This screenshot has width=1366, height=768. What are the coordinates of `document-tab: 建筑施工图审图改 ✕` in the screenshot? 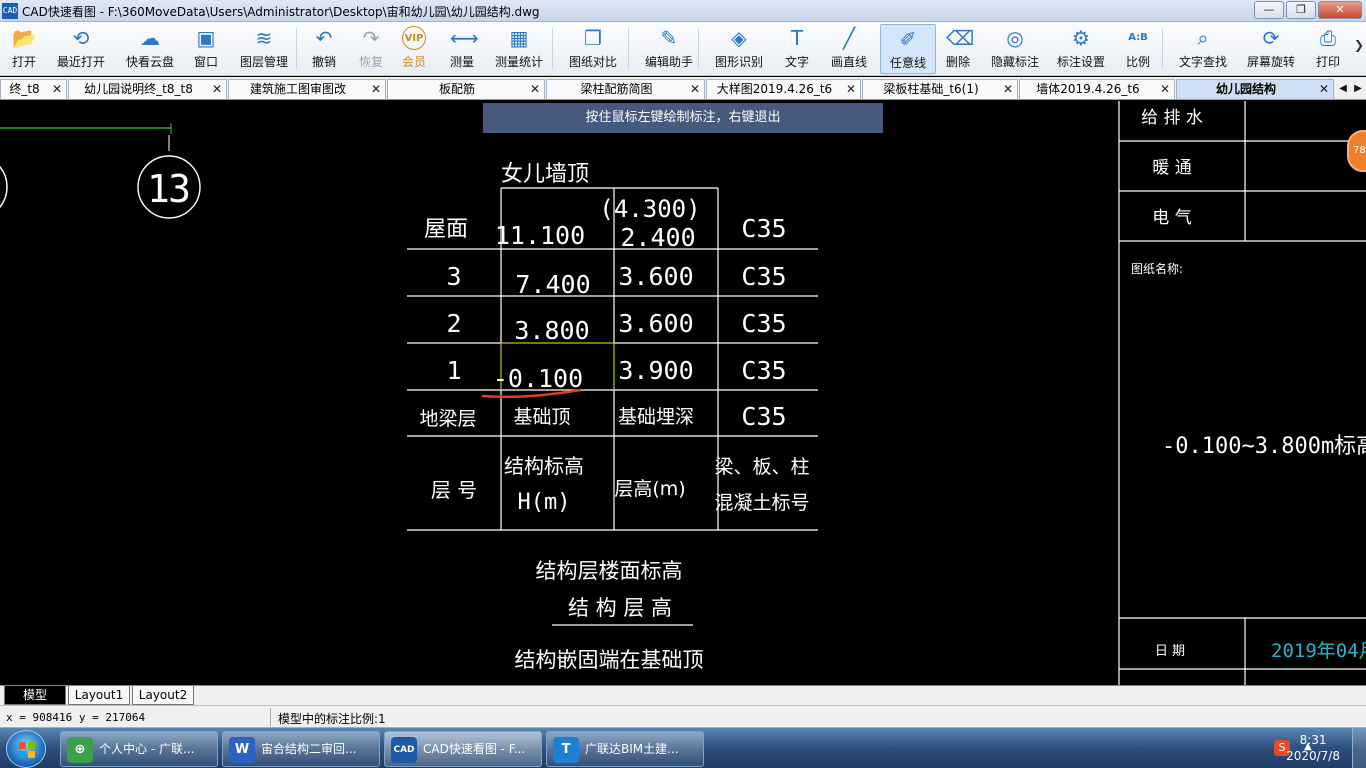 It's located at (307, 89).